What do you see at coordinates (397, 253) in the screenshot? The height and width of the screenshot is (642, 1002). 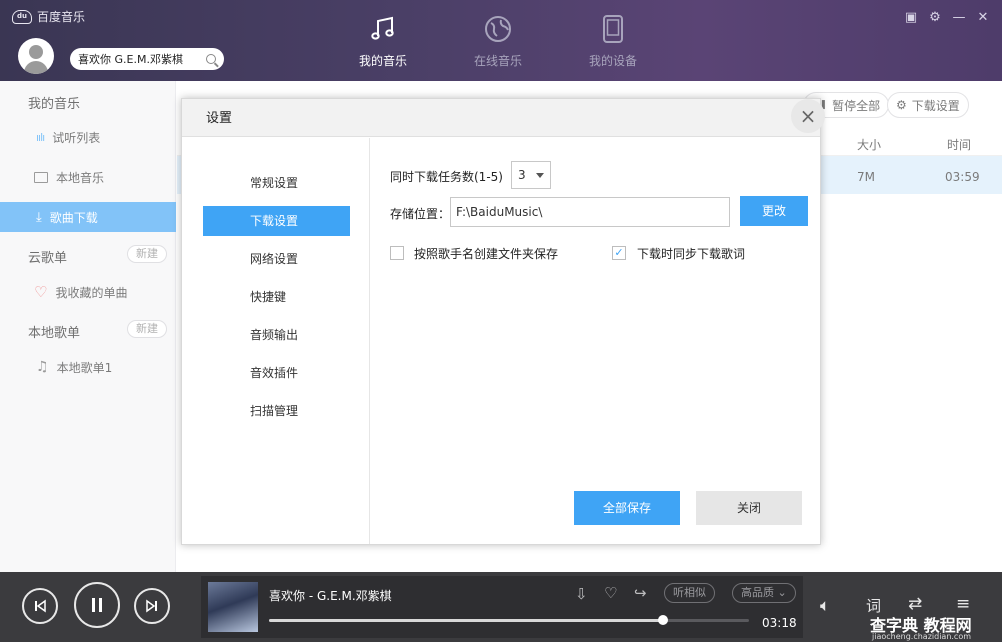 I see `folder-by-artist-checkbox` at bounding box center [397, 253].